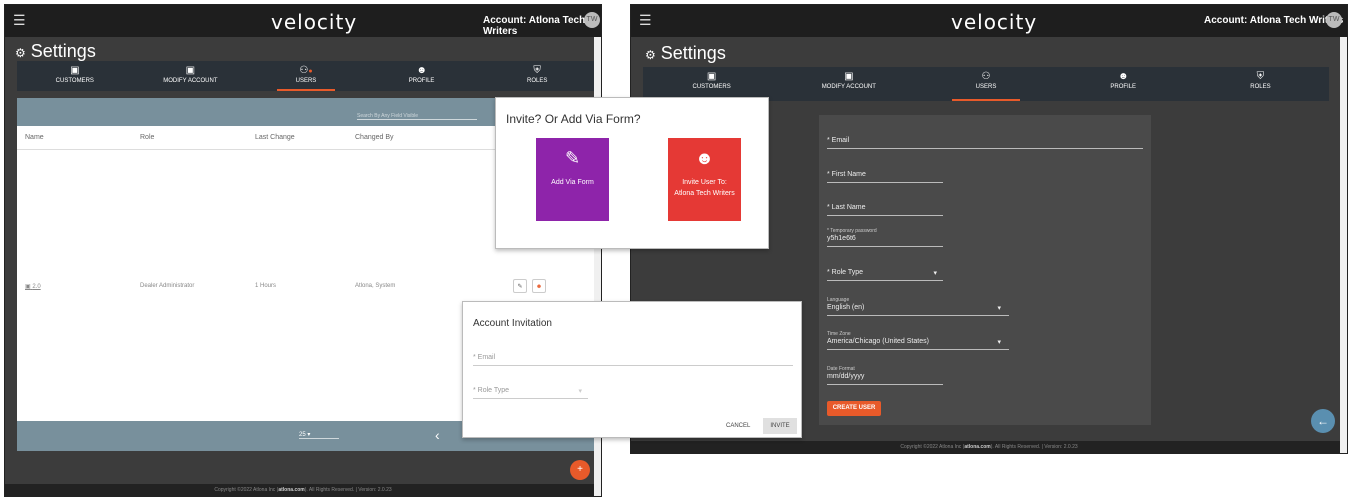  I want to click on search-input: Search By Any Field Visible, so click(417, 116).